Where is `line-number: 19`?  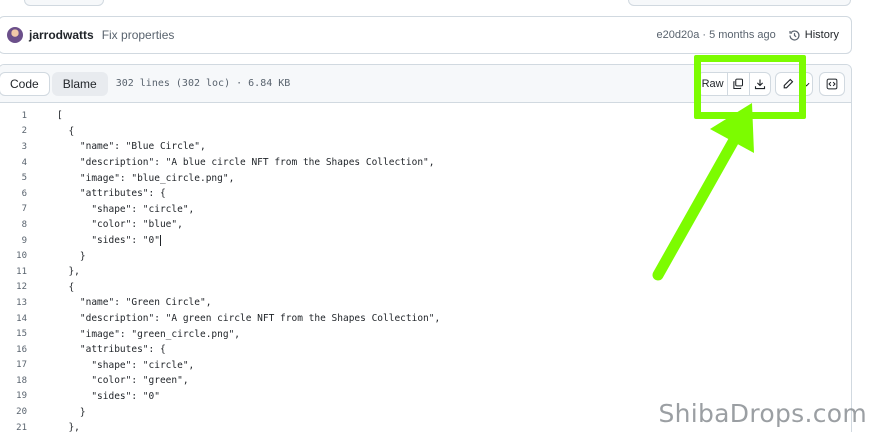 line-number: 19 is located at coordinates (13, 396).